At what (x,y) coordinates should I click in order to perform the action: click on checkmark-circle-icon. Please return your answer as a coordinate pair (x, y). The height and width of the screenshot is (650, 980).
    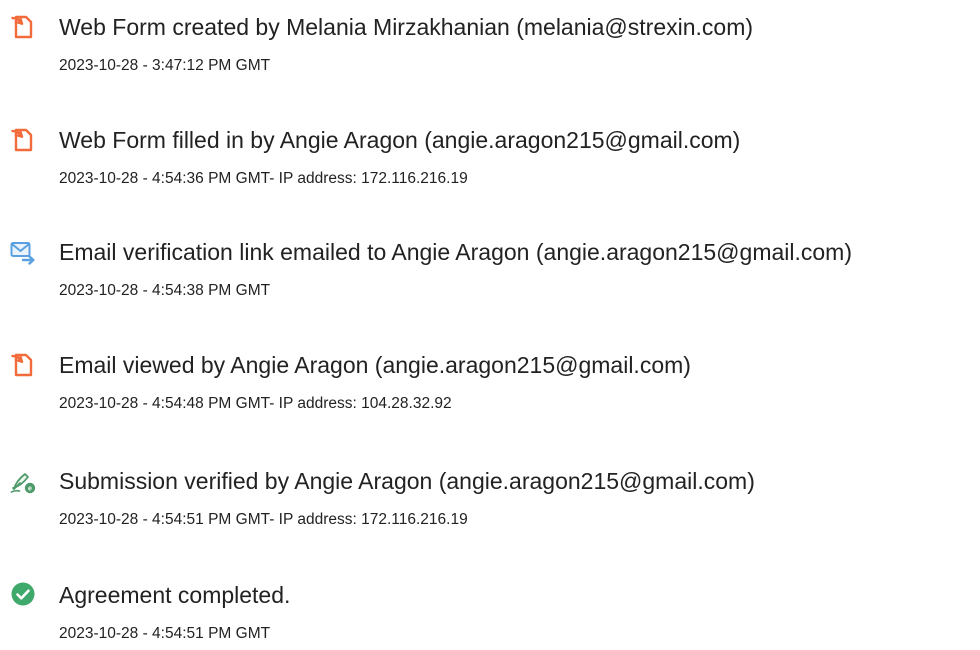
    Looking at the image, I should click on (23, 594).